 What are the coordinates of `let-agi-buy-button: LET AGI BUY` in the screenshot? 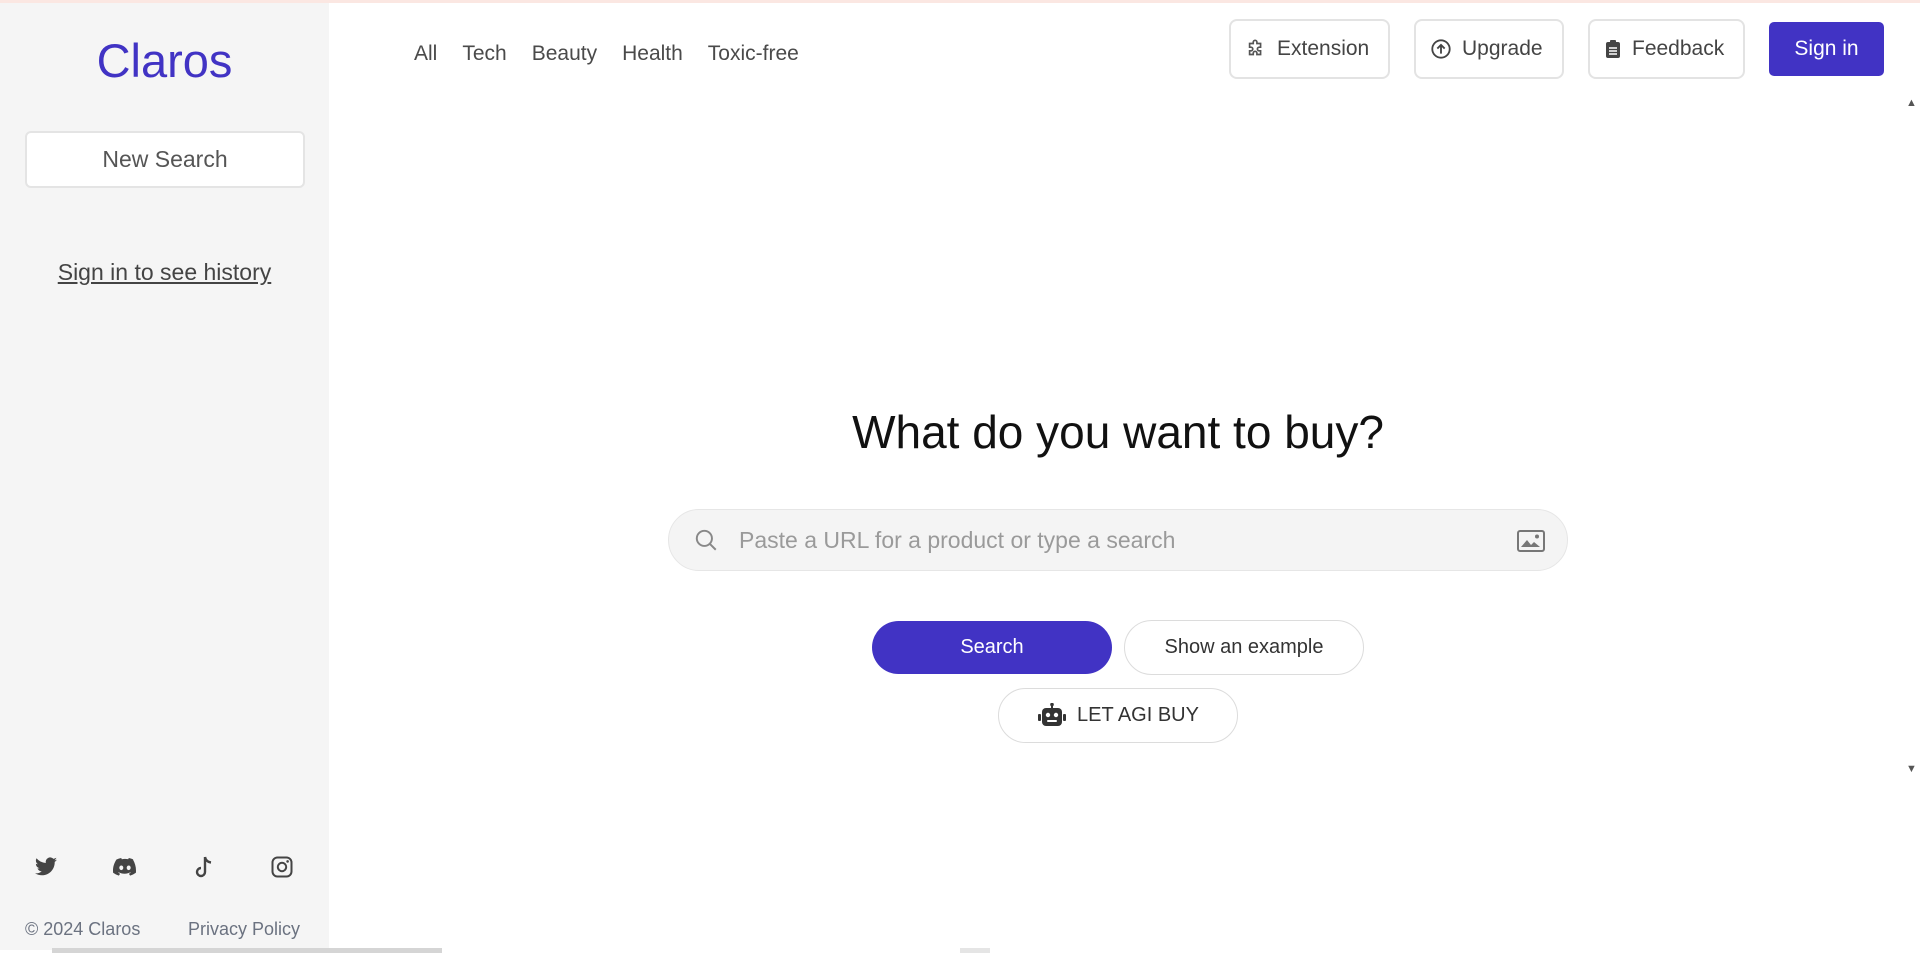 It's located at (1118, 715).